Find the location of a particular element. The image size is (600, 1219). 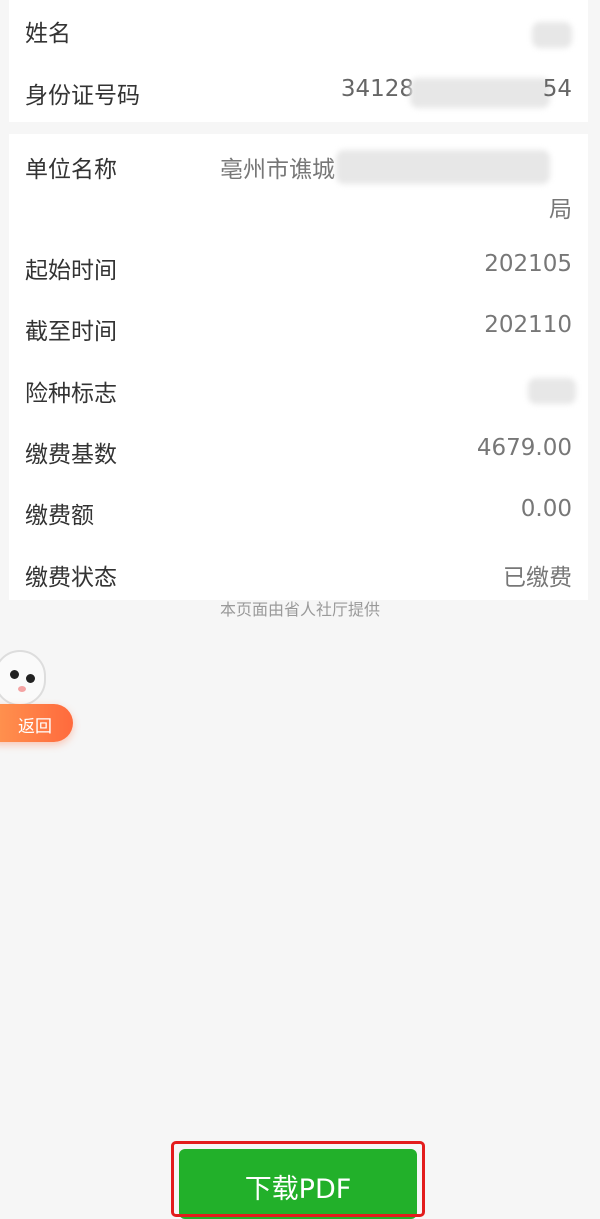

insurance-type-row: 险种标志 is located at coordinates (298, 391).